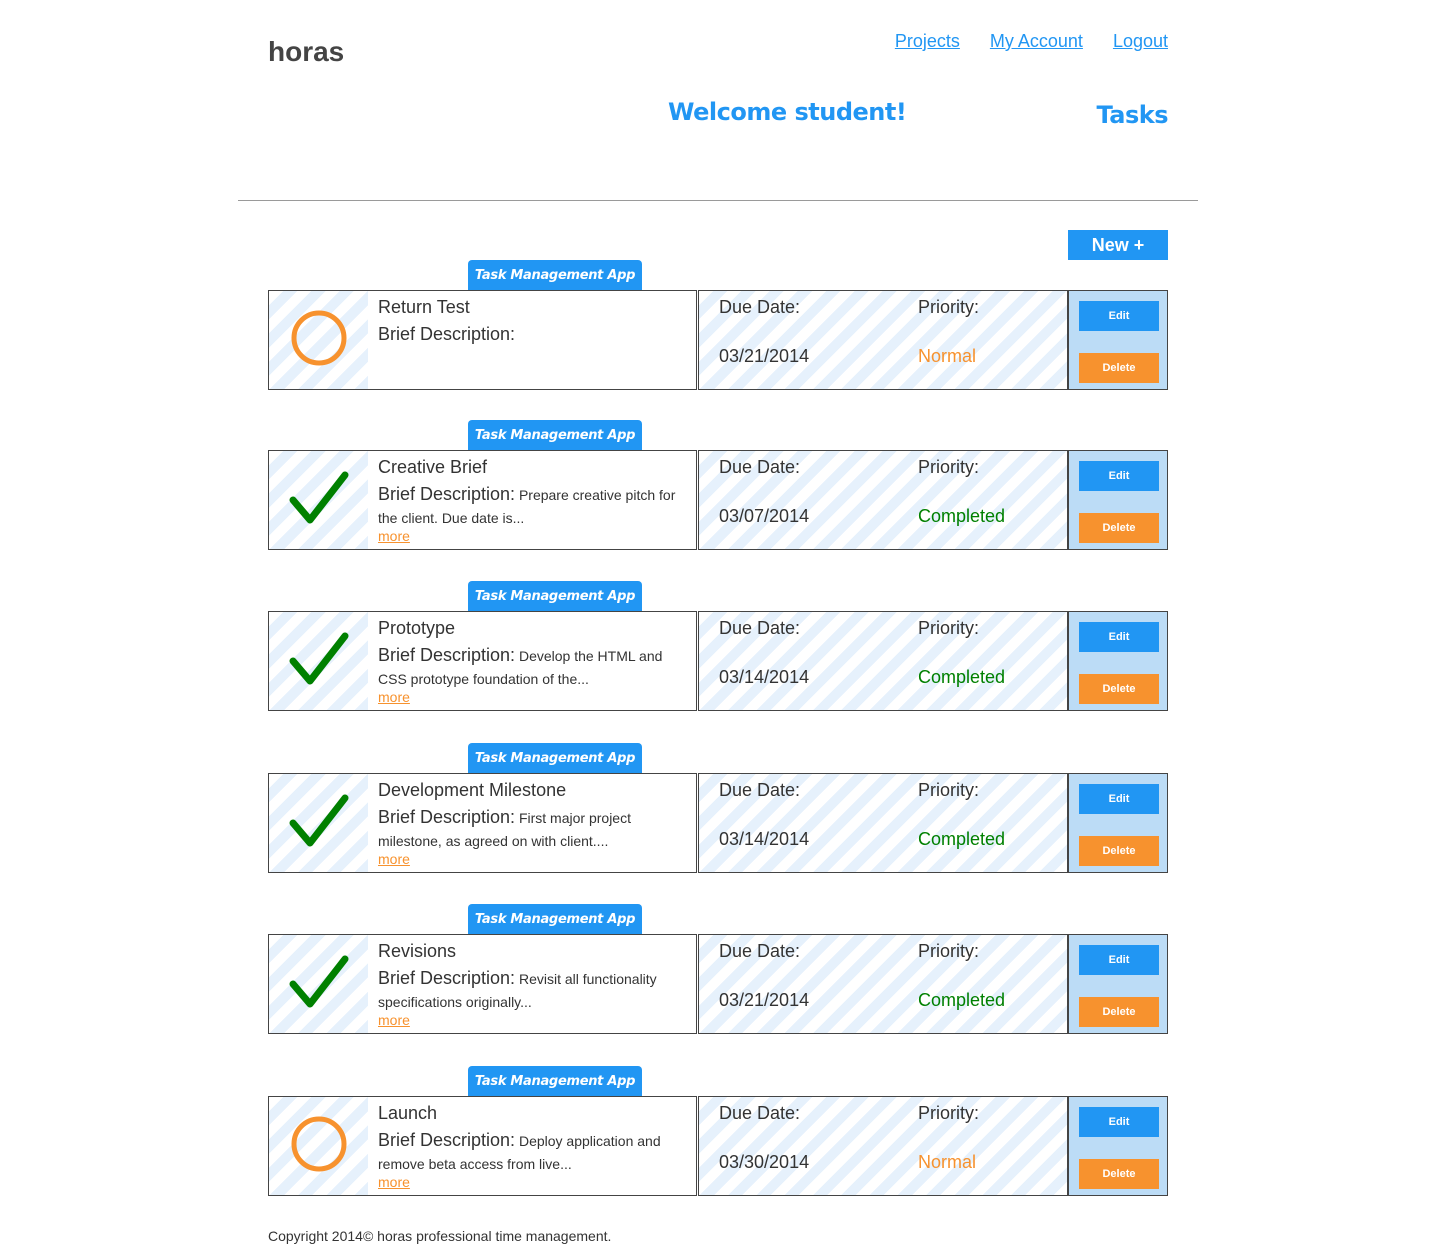  I want to click on nav-logout-link: Logout, so click(1140, 41).